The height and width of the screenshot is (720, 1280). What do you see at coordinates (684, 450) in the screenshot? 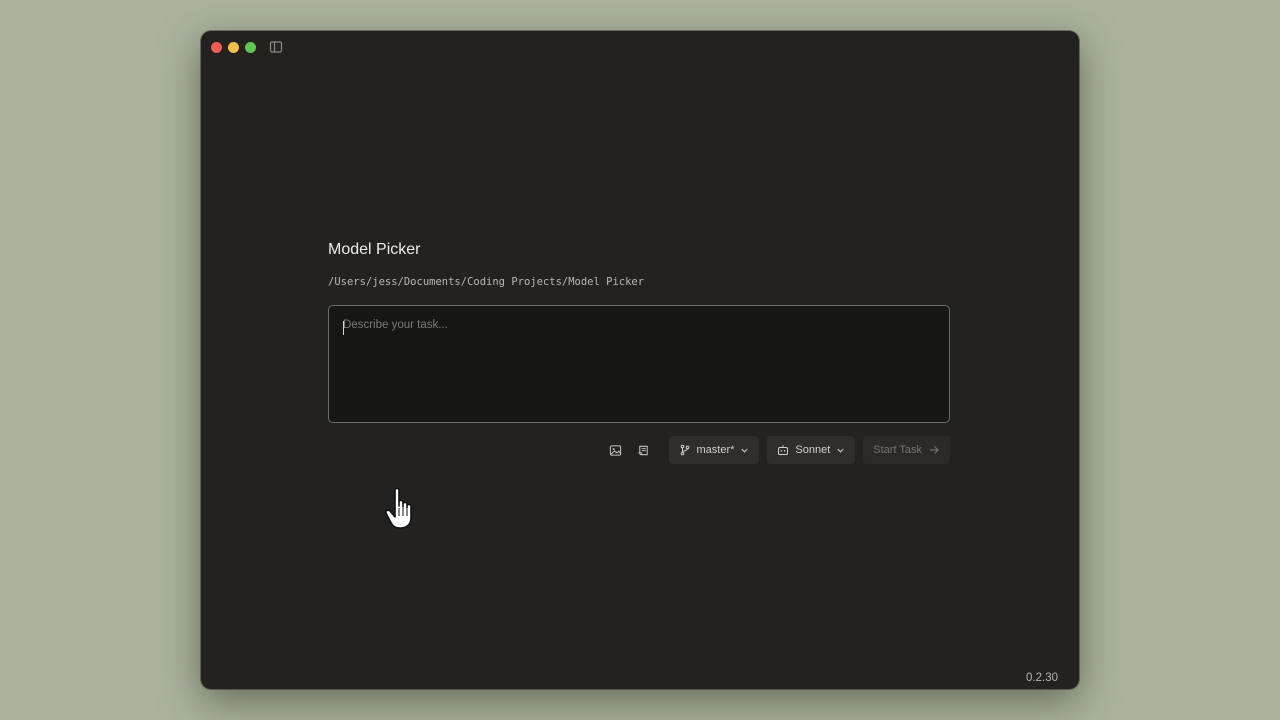
I see `git-branch-icon` at bounding box center [684, 450].